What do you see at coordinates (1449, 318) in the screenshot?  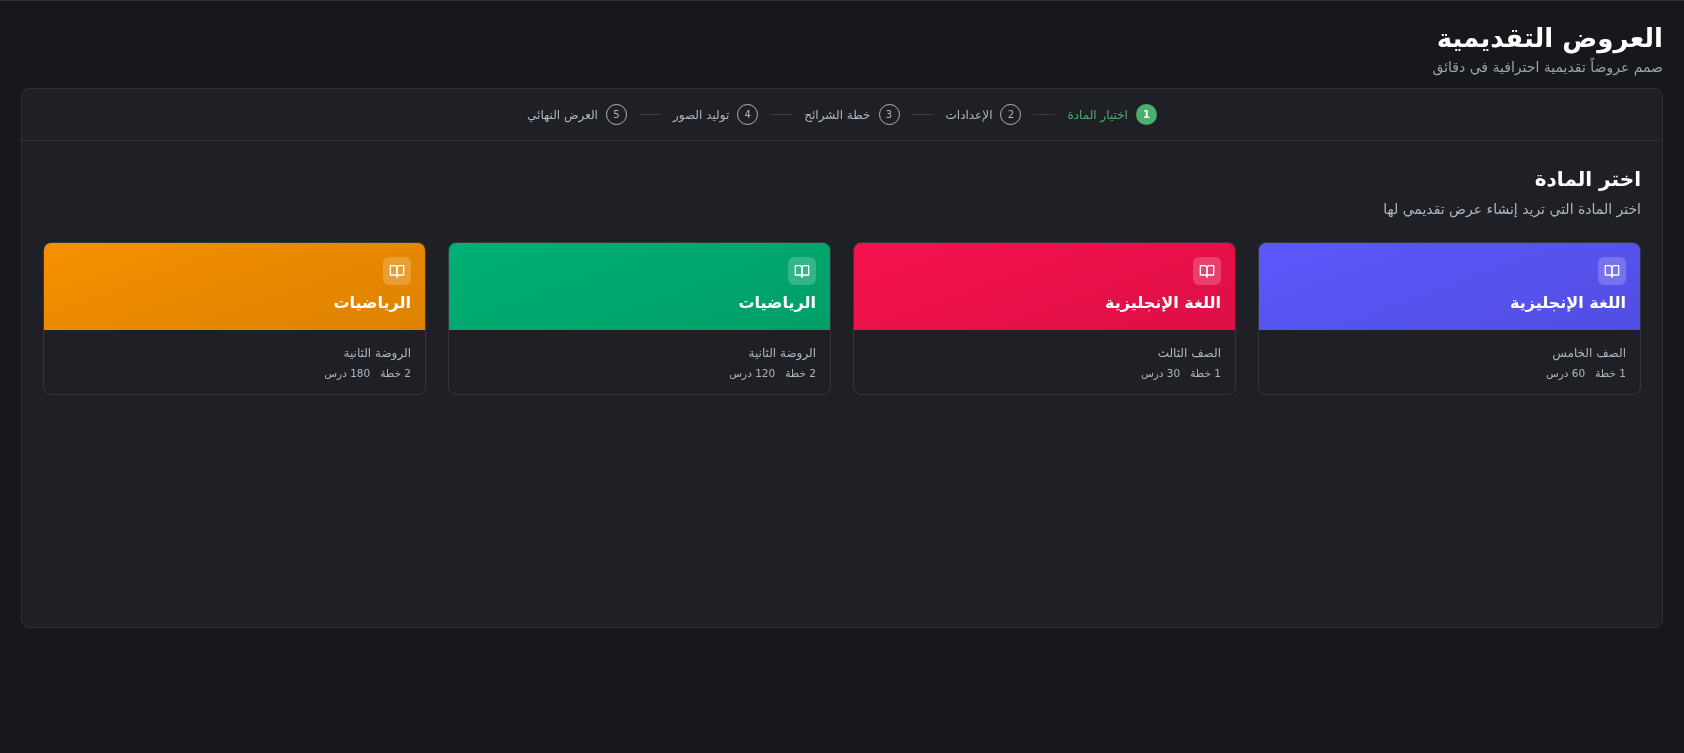 I see `subject-card: اللغة الإنجليزية الصف الخامس 1 خطة 60 درس` at bounding box center [1449, 318].